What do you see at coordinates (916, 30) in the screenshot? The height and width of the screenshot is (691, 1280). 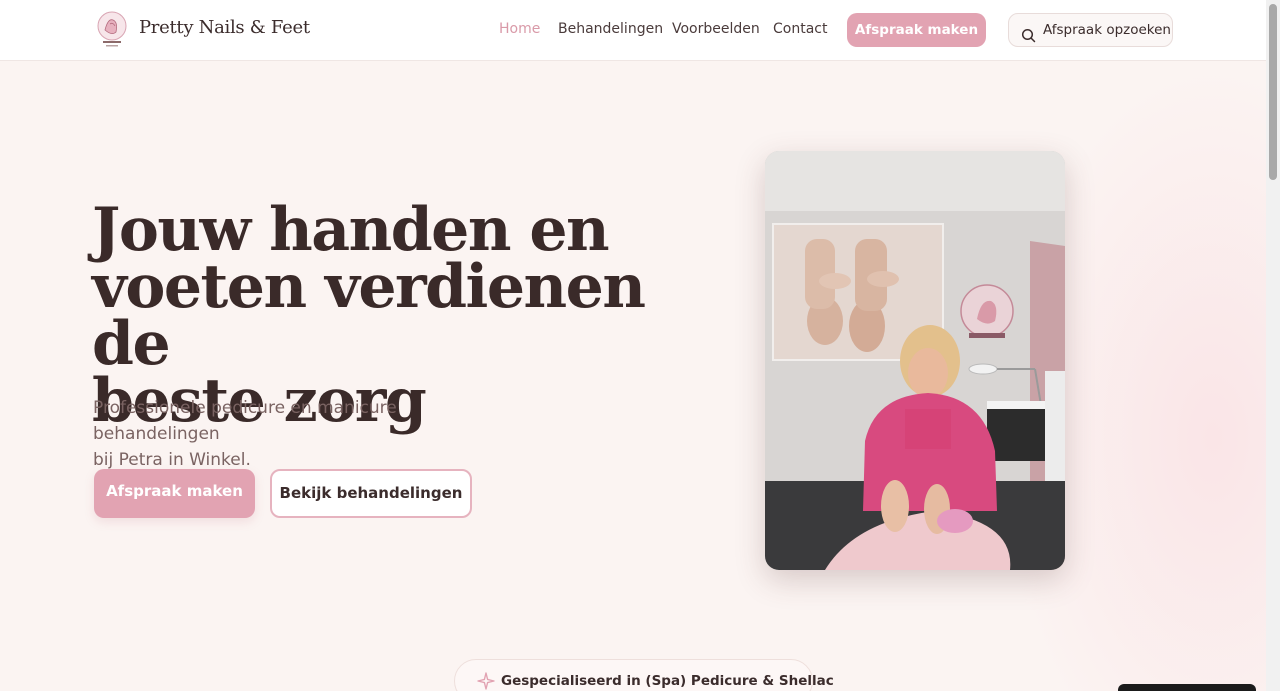 I see `header-appointment-button: Afspraak maken` at bounding box center [916, 30].